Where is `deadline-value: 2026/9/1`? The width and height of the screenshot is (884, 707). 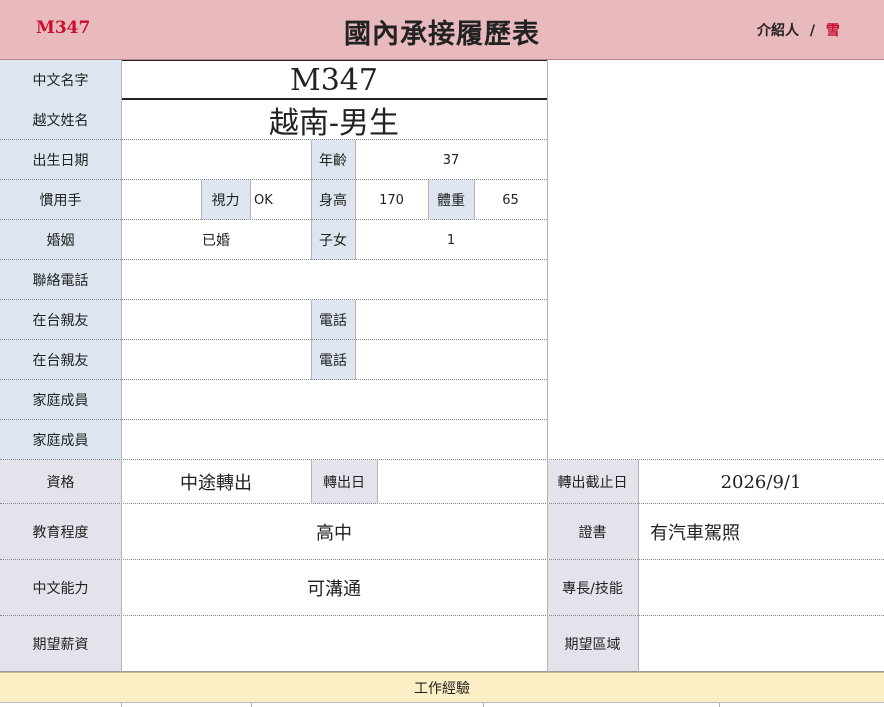 deadline-value: 2026/9/1 is located at coordinates (761, 482).